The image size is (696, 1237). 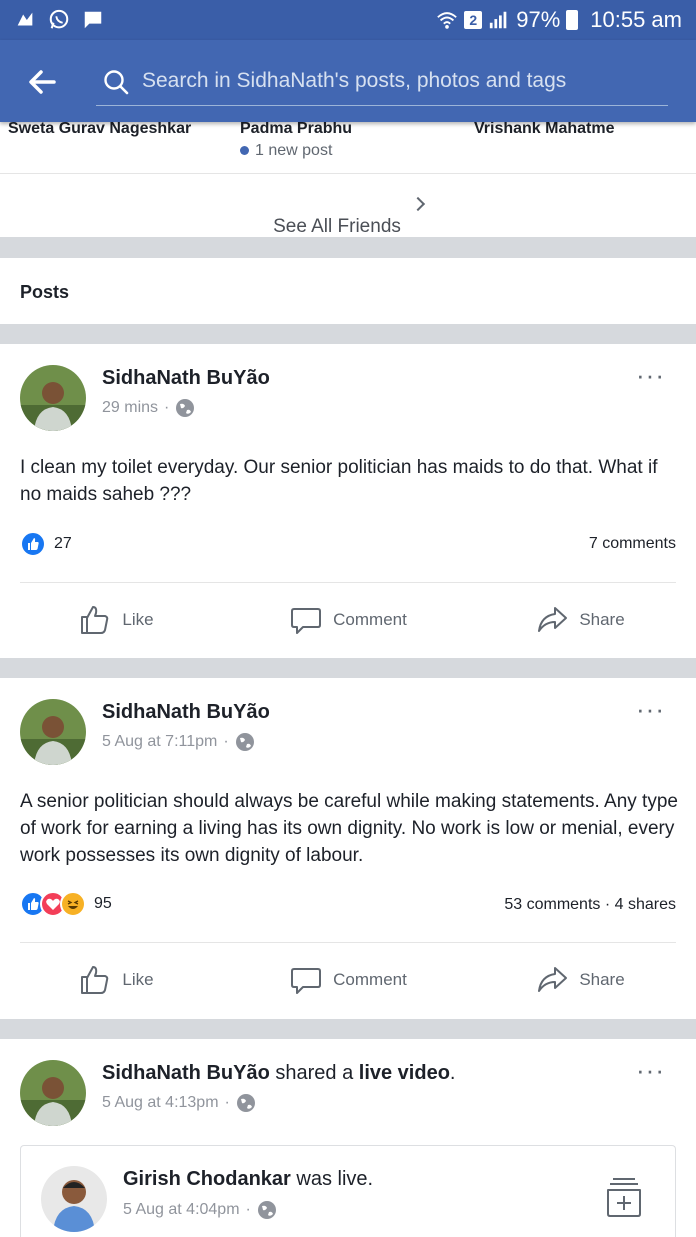 I want to click on shared-author: Girish Chodankar, so click(x=207, y=1179).